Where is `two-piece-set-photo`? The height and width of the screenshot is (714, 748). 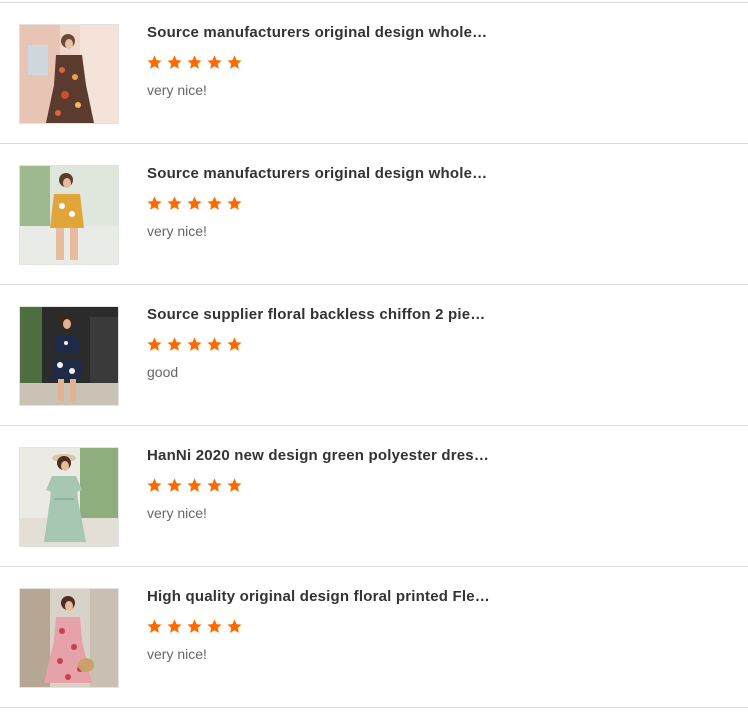 two-piece-set-photo is located at coordinates (69, 356).